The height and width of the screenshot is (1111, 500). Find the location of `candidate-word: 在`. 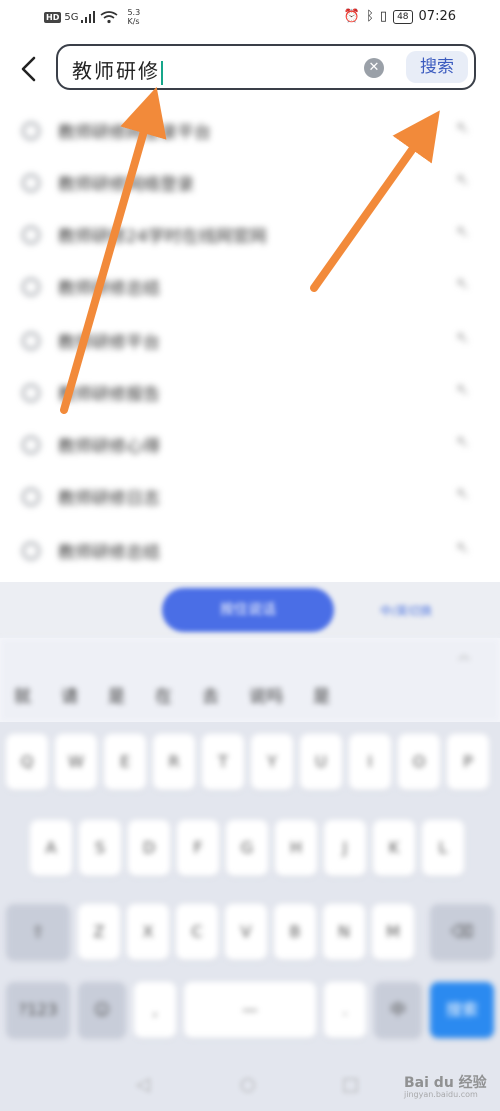

candidate-word: 在 is located at coordinates (163, 694).